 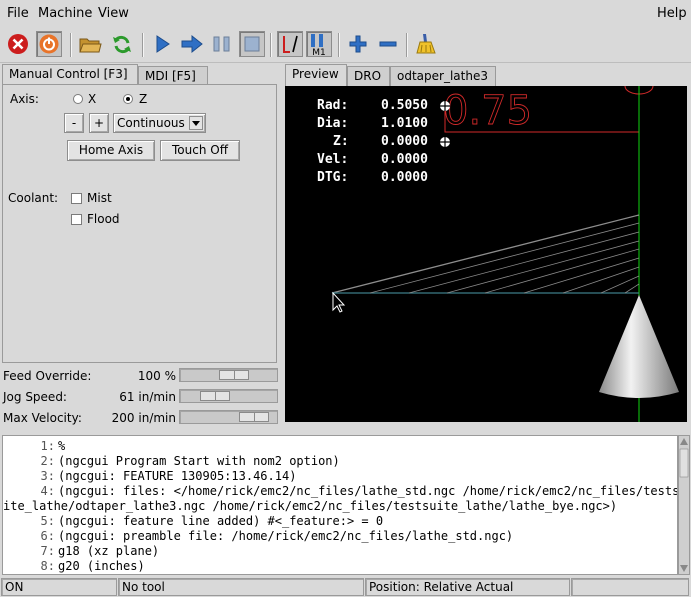 What do you see at coordinates (92, 99) in the screenshot?
I see `axis-x-label: X` at bounding box center [92, 99].